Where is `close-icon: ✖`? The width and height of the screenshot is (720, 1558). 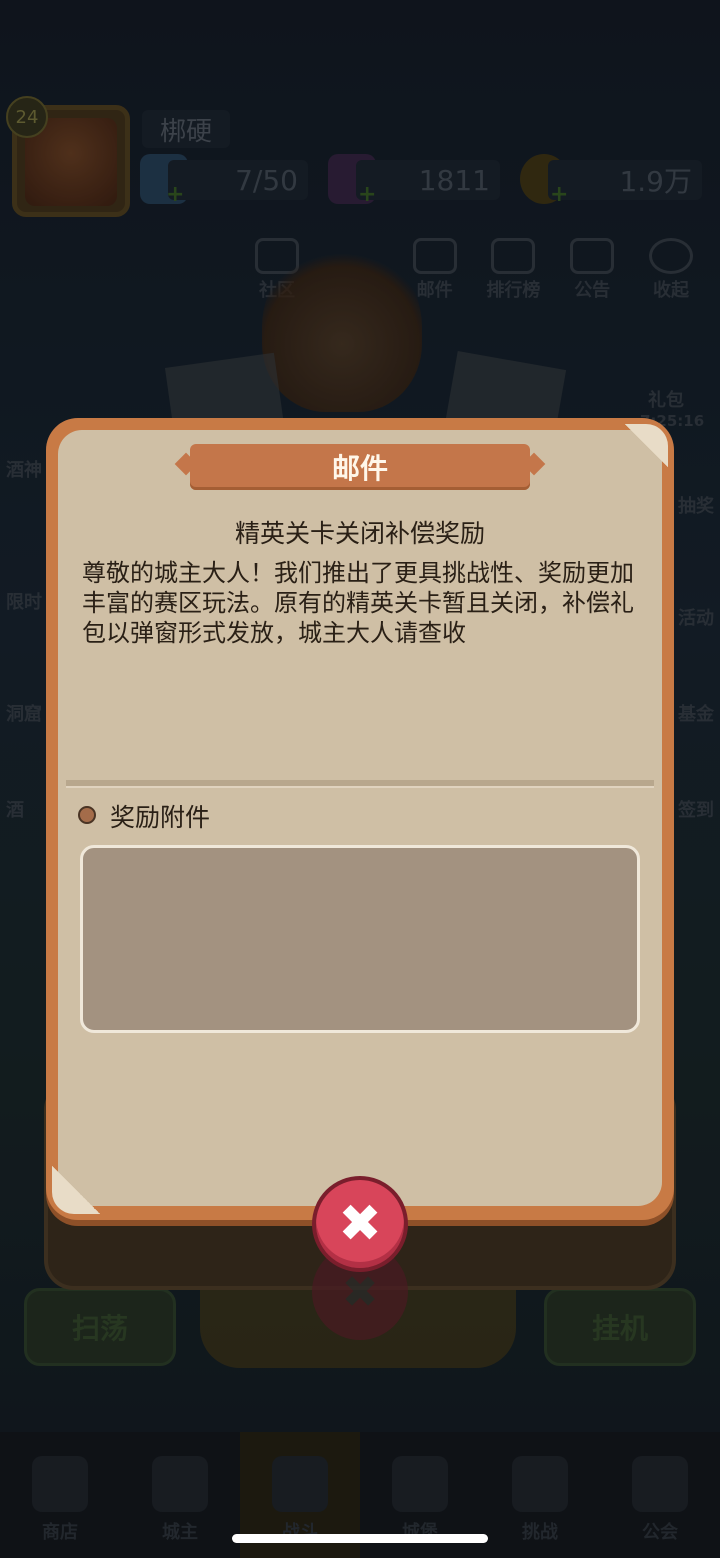
close-icon: ✖ is located at coordinates (360, 1224).